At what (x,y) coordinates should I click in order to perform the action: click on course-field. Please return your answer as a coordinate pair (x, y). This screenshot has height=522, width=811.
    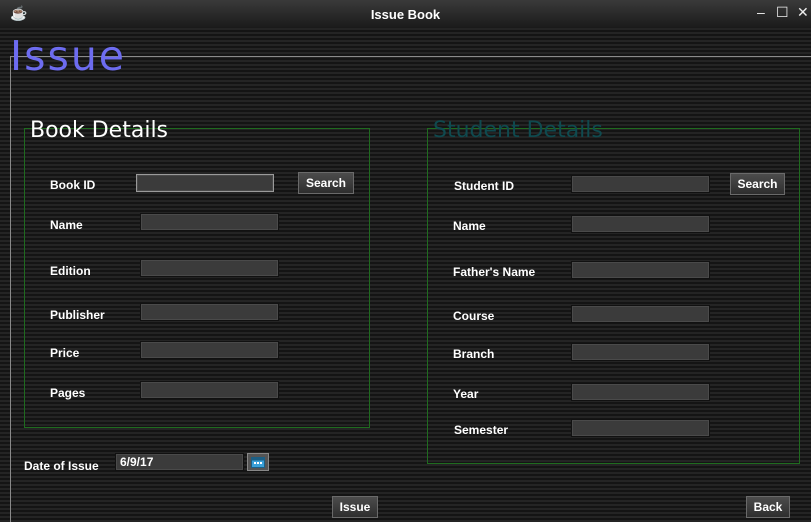
    Looking at the image, I should click on (640, 314).